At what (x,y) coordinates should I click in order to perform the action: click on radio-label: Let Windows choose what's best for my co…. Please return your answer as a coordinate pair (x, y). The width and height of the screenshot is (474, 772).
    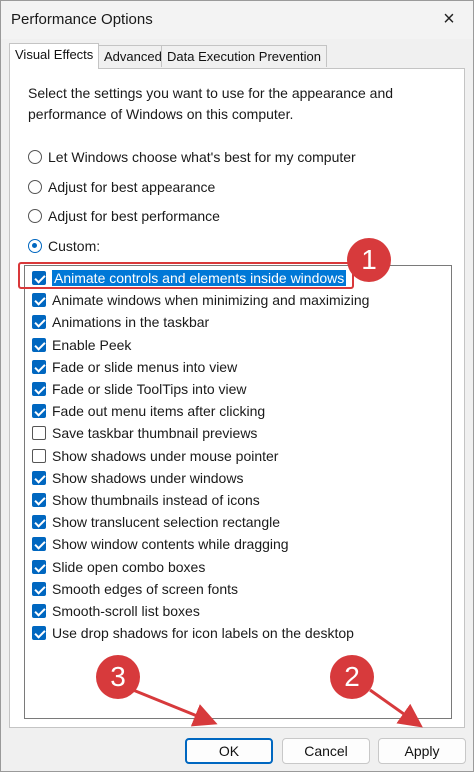
    Looking at the image, I should click on (202, 157).